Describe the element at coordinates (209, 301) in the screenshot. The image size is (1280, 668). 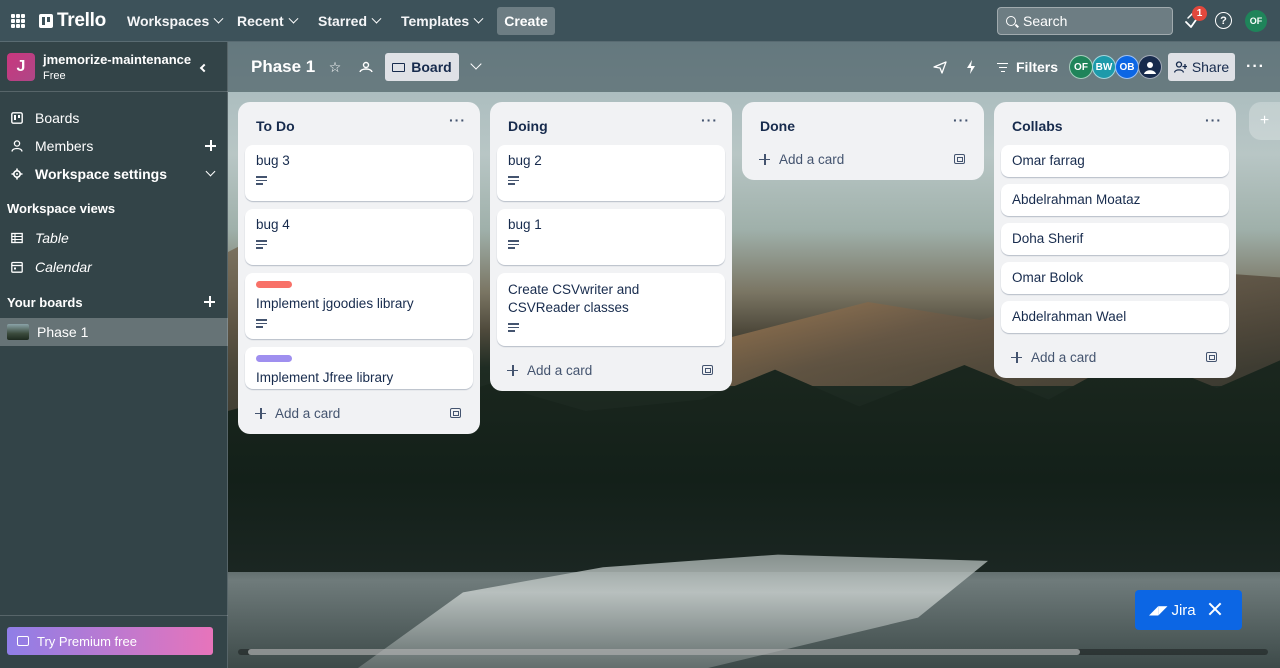
I see `add-board-icon` at that location.